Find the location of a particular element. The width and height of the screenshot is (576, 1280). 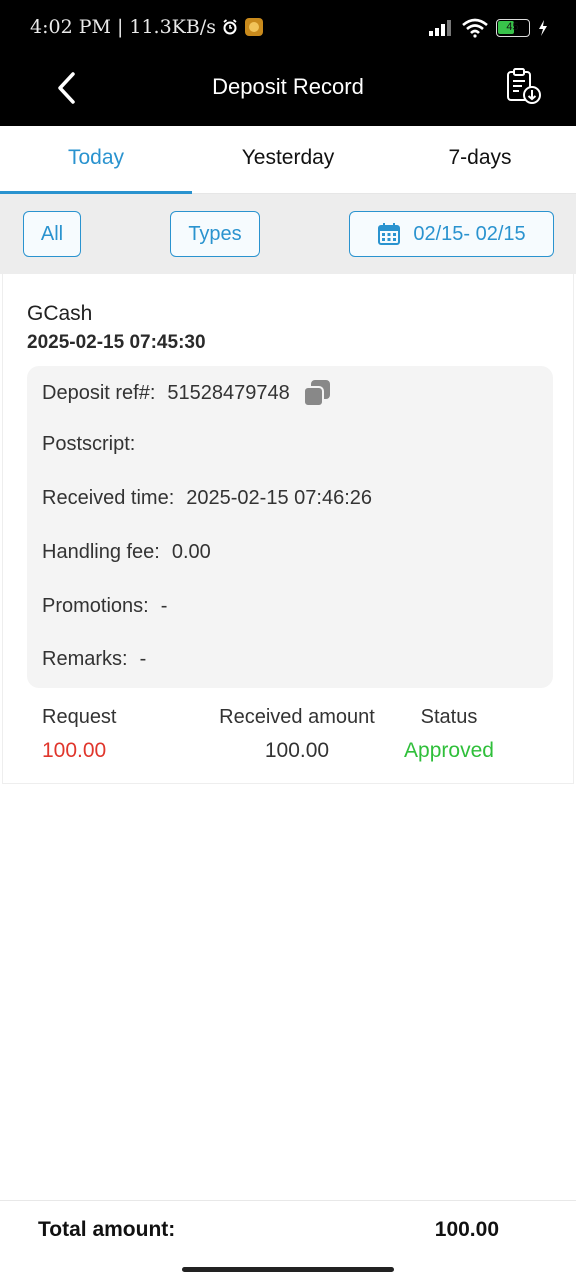

page-title: Deposit Record is located at coordinates (288, 86).